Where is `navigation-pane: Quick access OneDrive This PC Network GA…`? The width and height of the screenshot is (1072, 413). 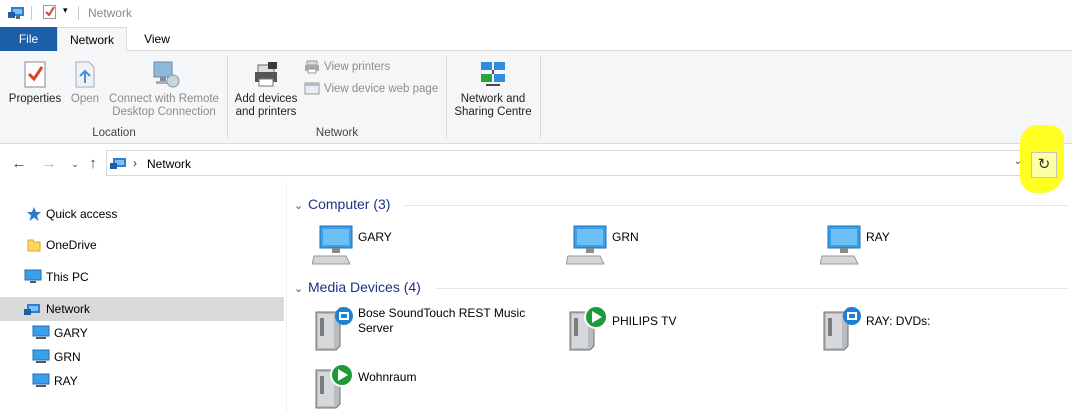
navigation-pane: Quick access OneDrive This PC Network GA… is located at coordinates (143, 301).